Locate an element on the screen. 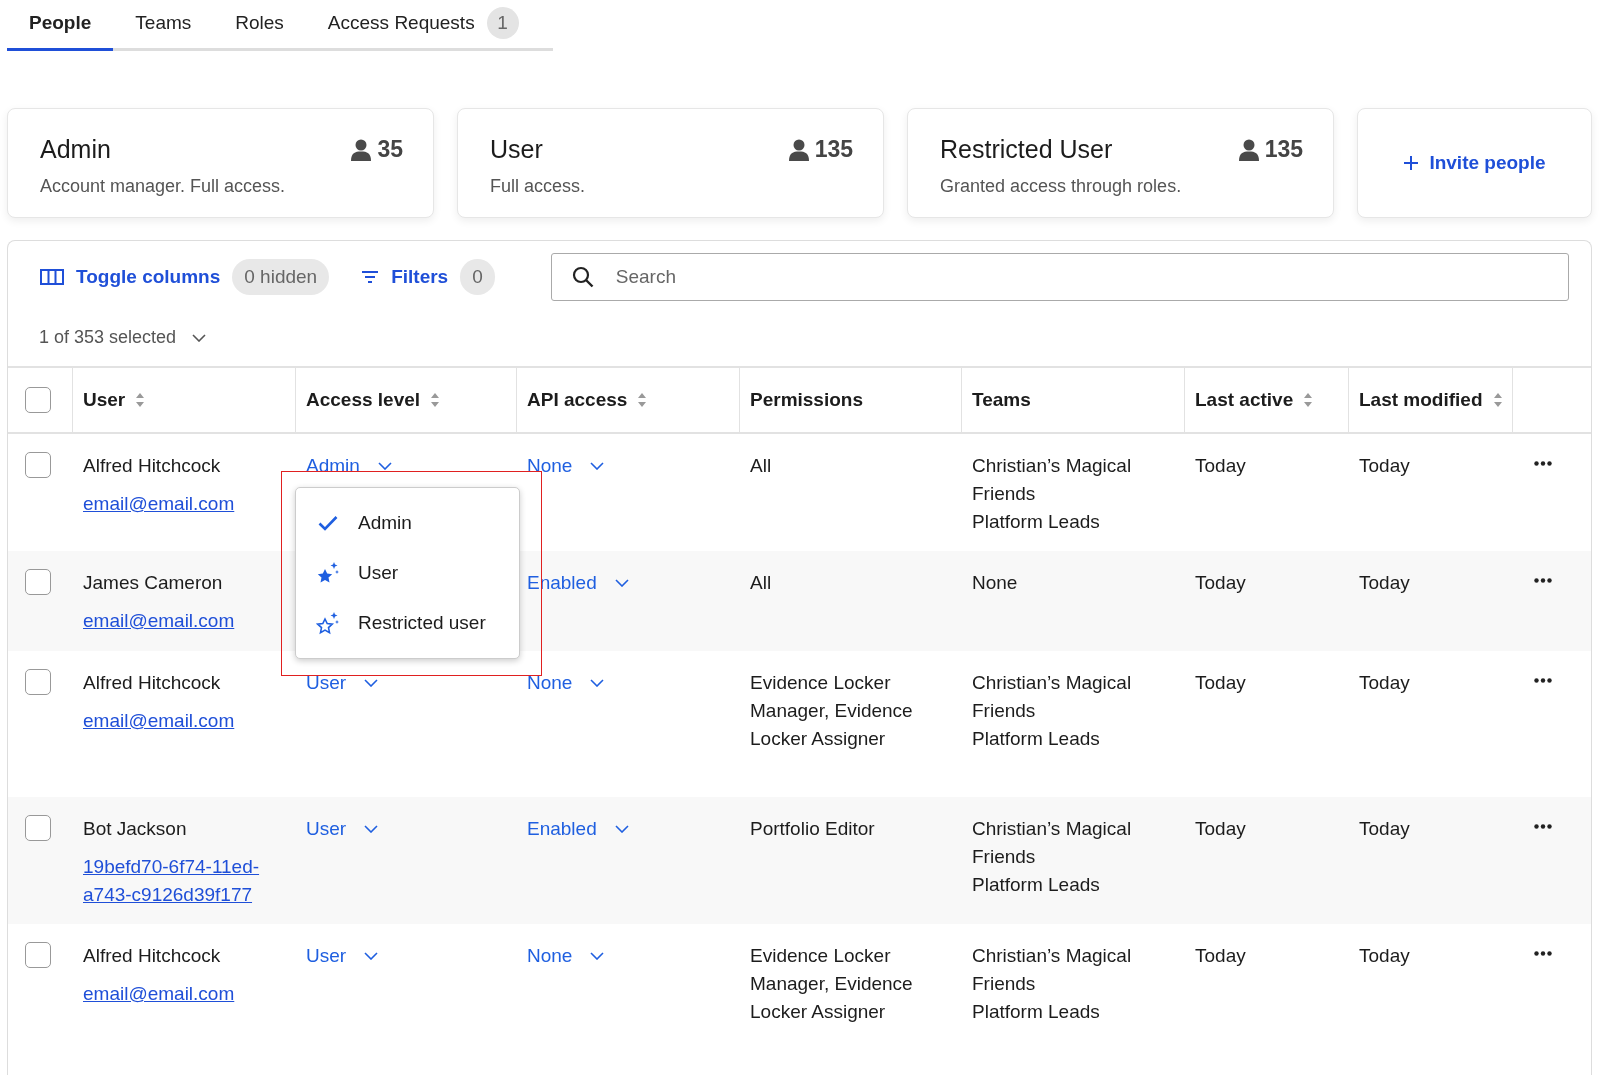 The height and width of the screenshot is (1075, 1600). selection-dropdown: 1 of 353 selected is located at coordinates (123, 337).